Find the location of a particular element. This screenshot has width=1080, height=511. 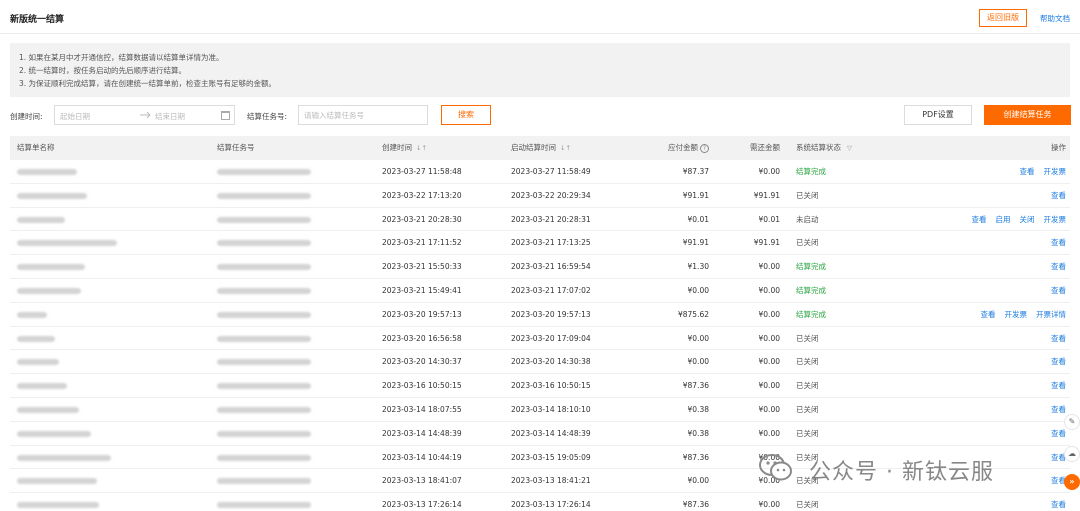

side-toolbar: ✎ ☁ » is located at coordinates (1071, 457).